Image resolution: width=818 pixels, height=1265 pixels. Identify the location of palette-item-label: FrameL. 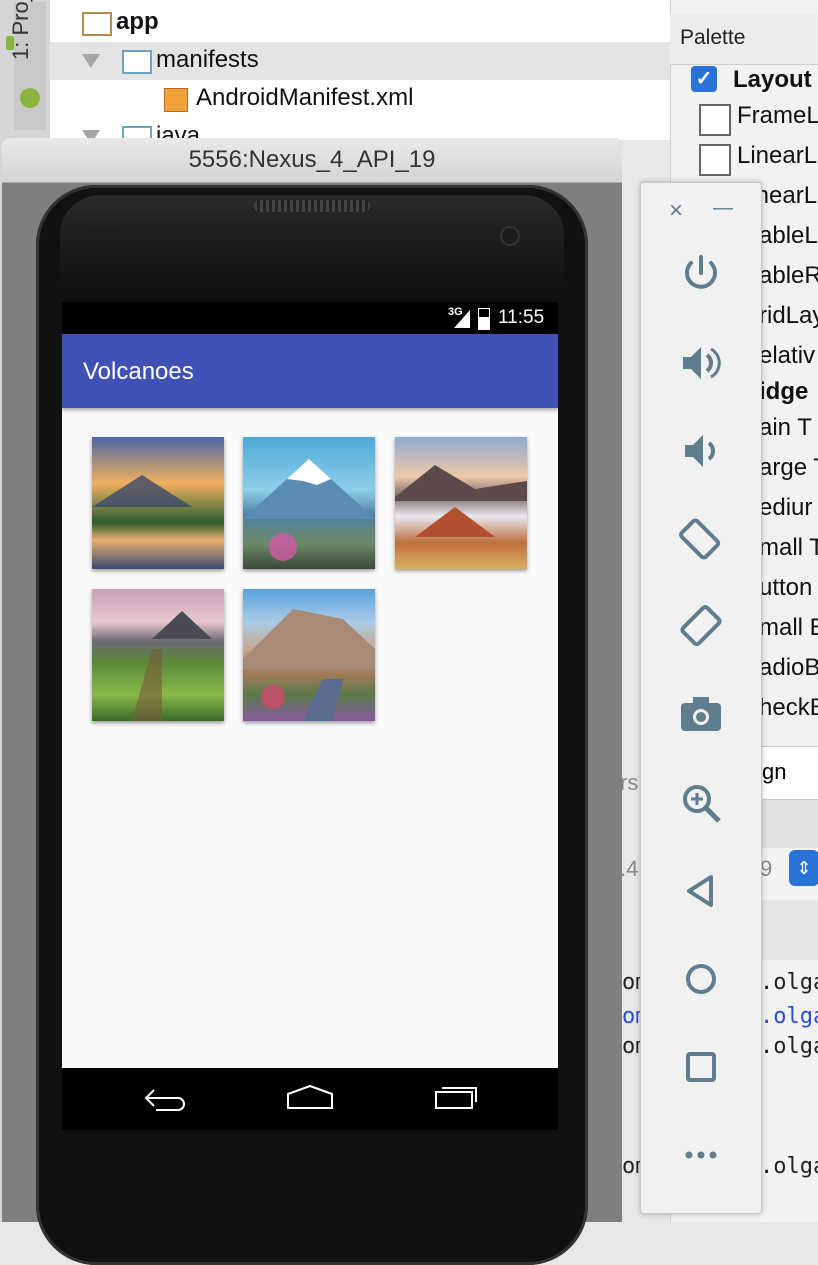
(777, 115).